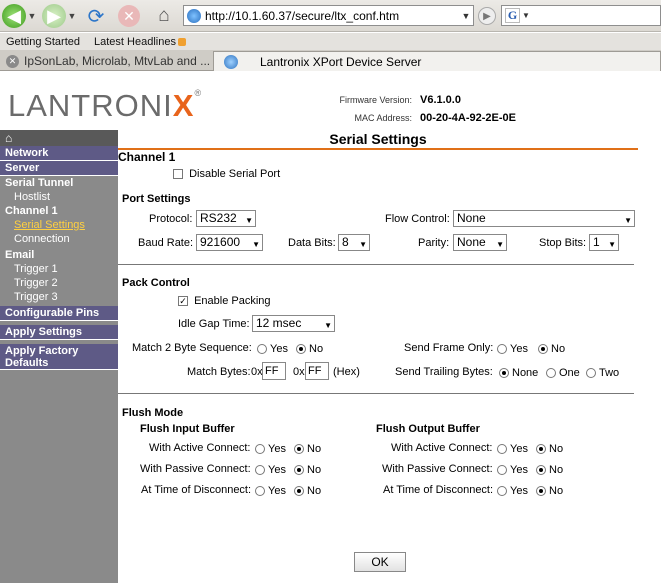 The width and height of the screenshot is (661, 583). Describe the element at coordinates (354, 242) in the screenshot. I see `data-bits-select: 8 ▼` at that location.